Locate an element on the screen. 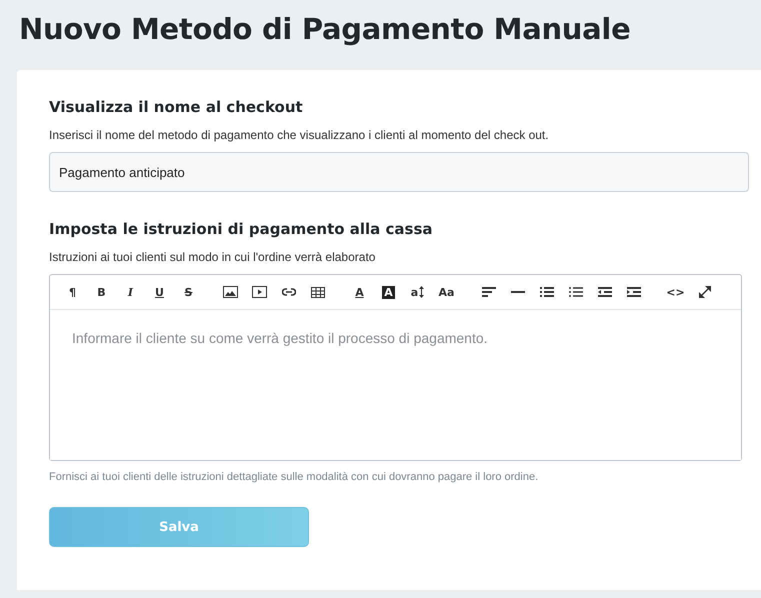 Image resolution: width=761 pixels, height=598 pixels. format-button: <> is located at coordinates (675, 292).